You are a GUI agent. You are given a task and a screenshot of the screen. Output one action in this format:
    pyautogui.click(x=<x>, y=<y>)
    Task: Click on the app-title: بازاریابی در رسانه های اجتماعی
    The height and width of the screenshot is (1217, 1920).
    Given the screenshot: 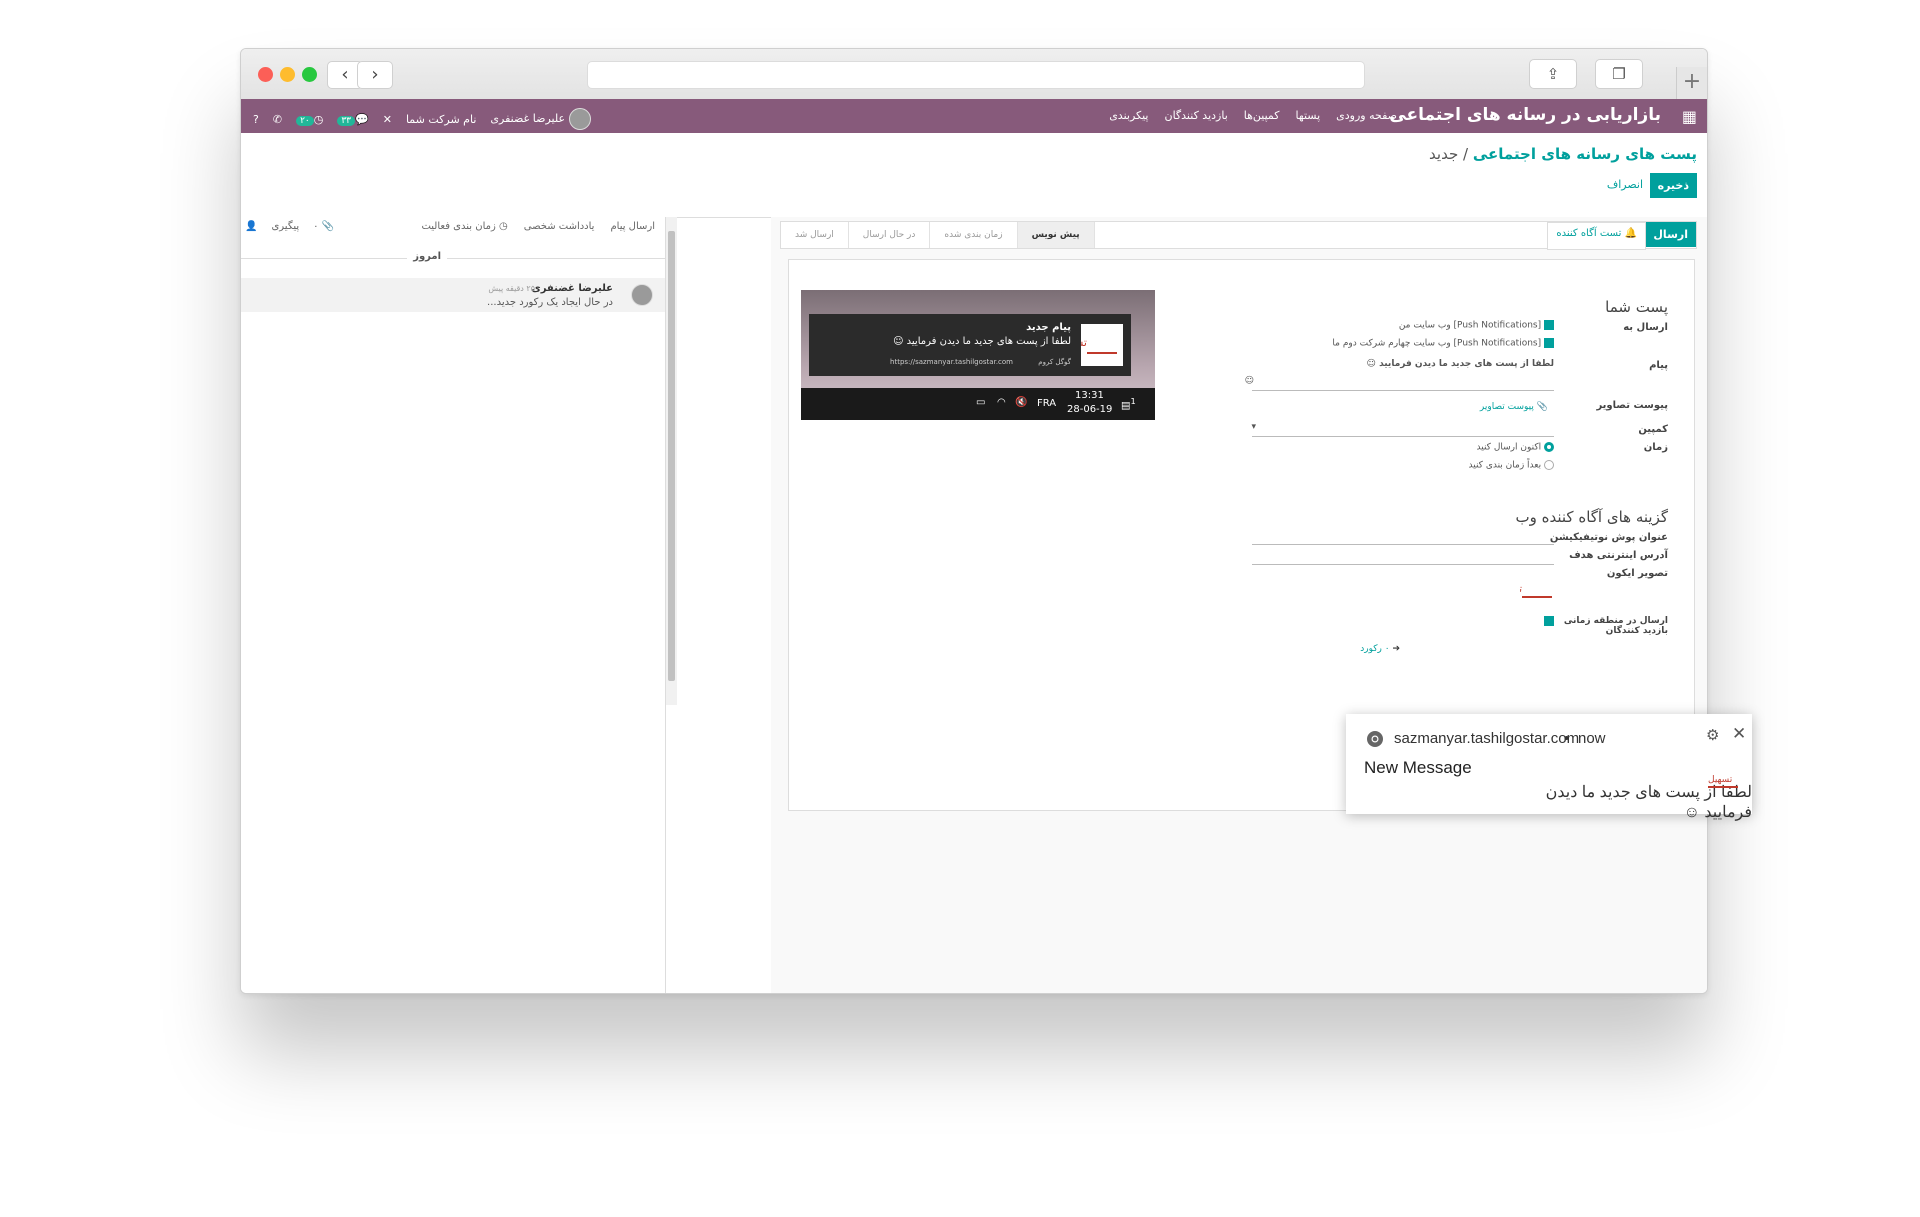 What is the action you would take?
    pyautogui.click(x=1525, y=115)
    